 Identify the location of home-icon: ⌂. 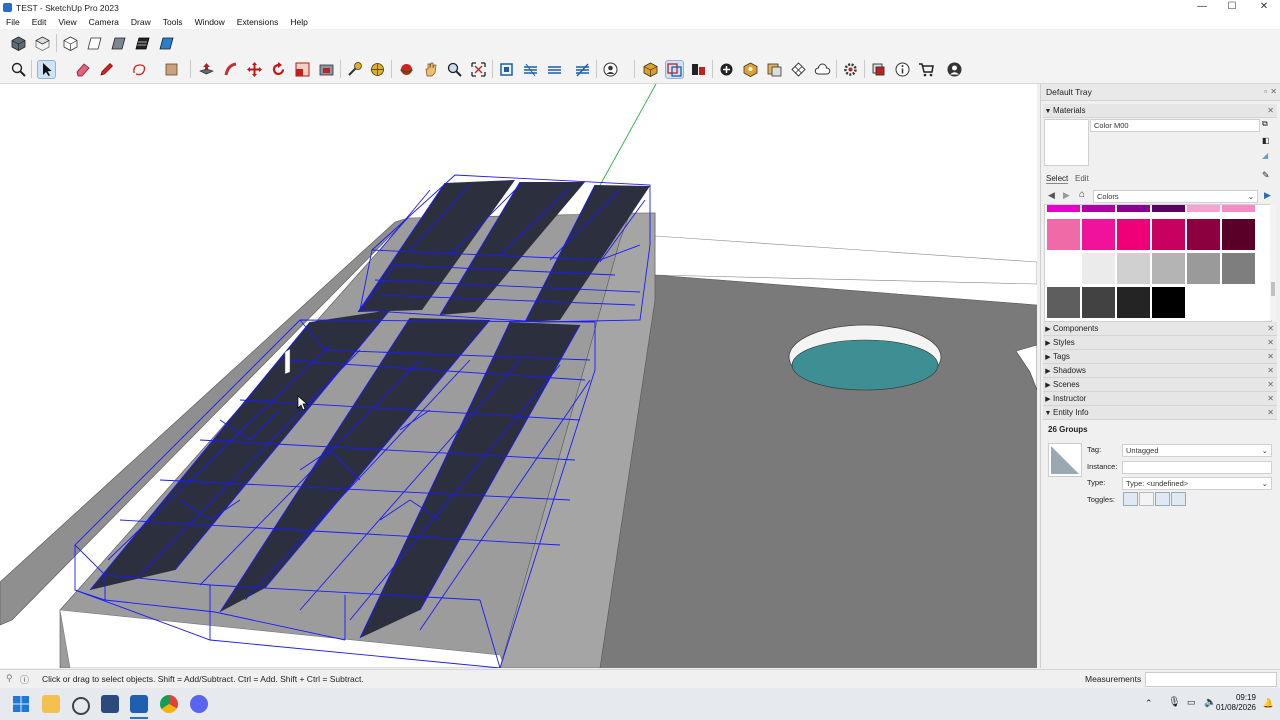
(1082, 194).